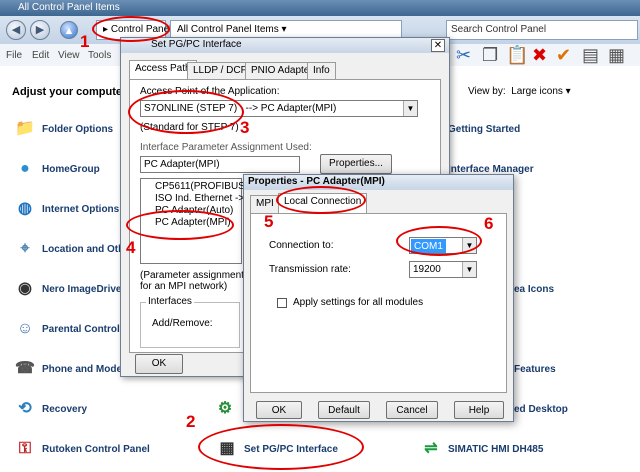 Image resolution: width=640 pixels, height=472 pixels. What do you see at coordinates (490, 55) in the screenshot?
I see `copy-icon: ❐` at bounding box center [490, 55].